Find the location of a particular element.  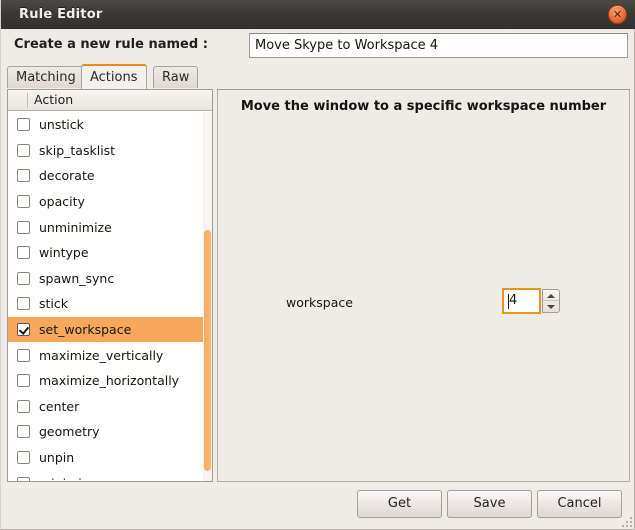

action-list-item: stick is located at coordinates (110, 304).